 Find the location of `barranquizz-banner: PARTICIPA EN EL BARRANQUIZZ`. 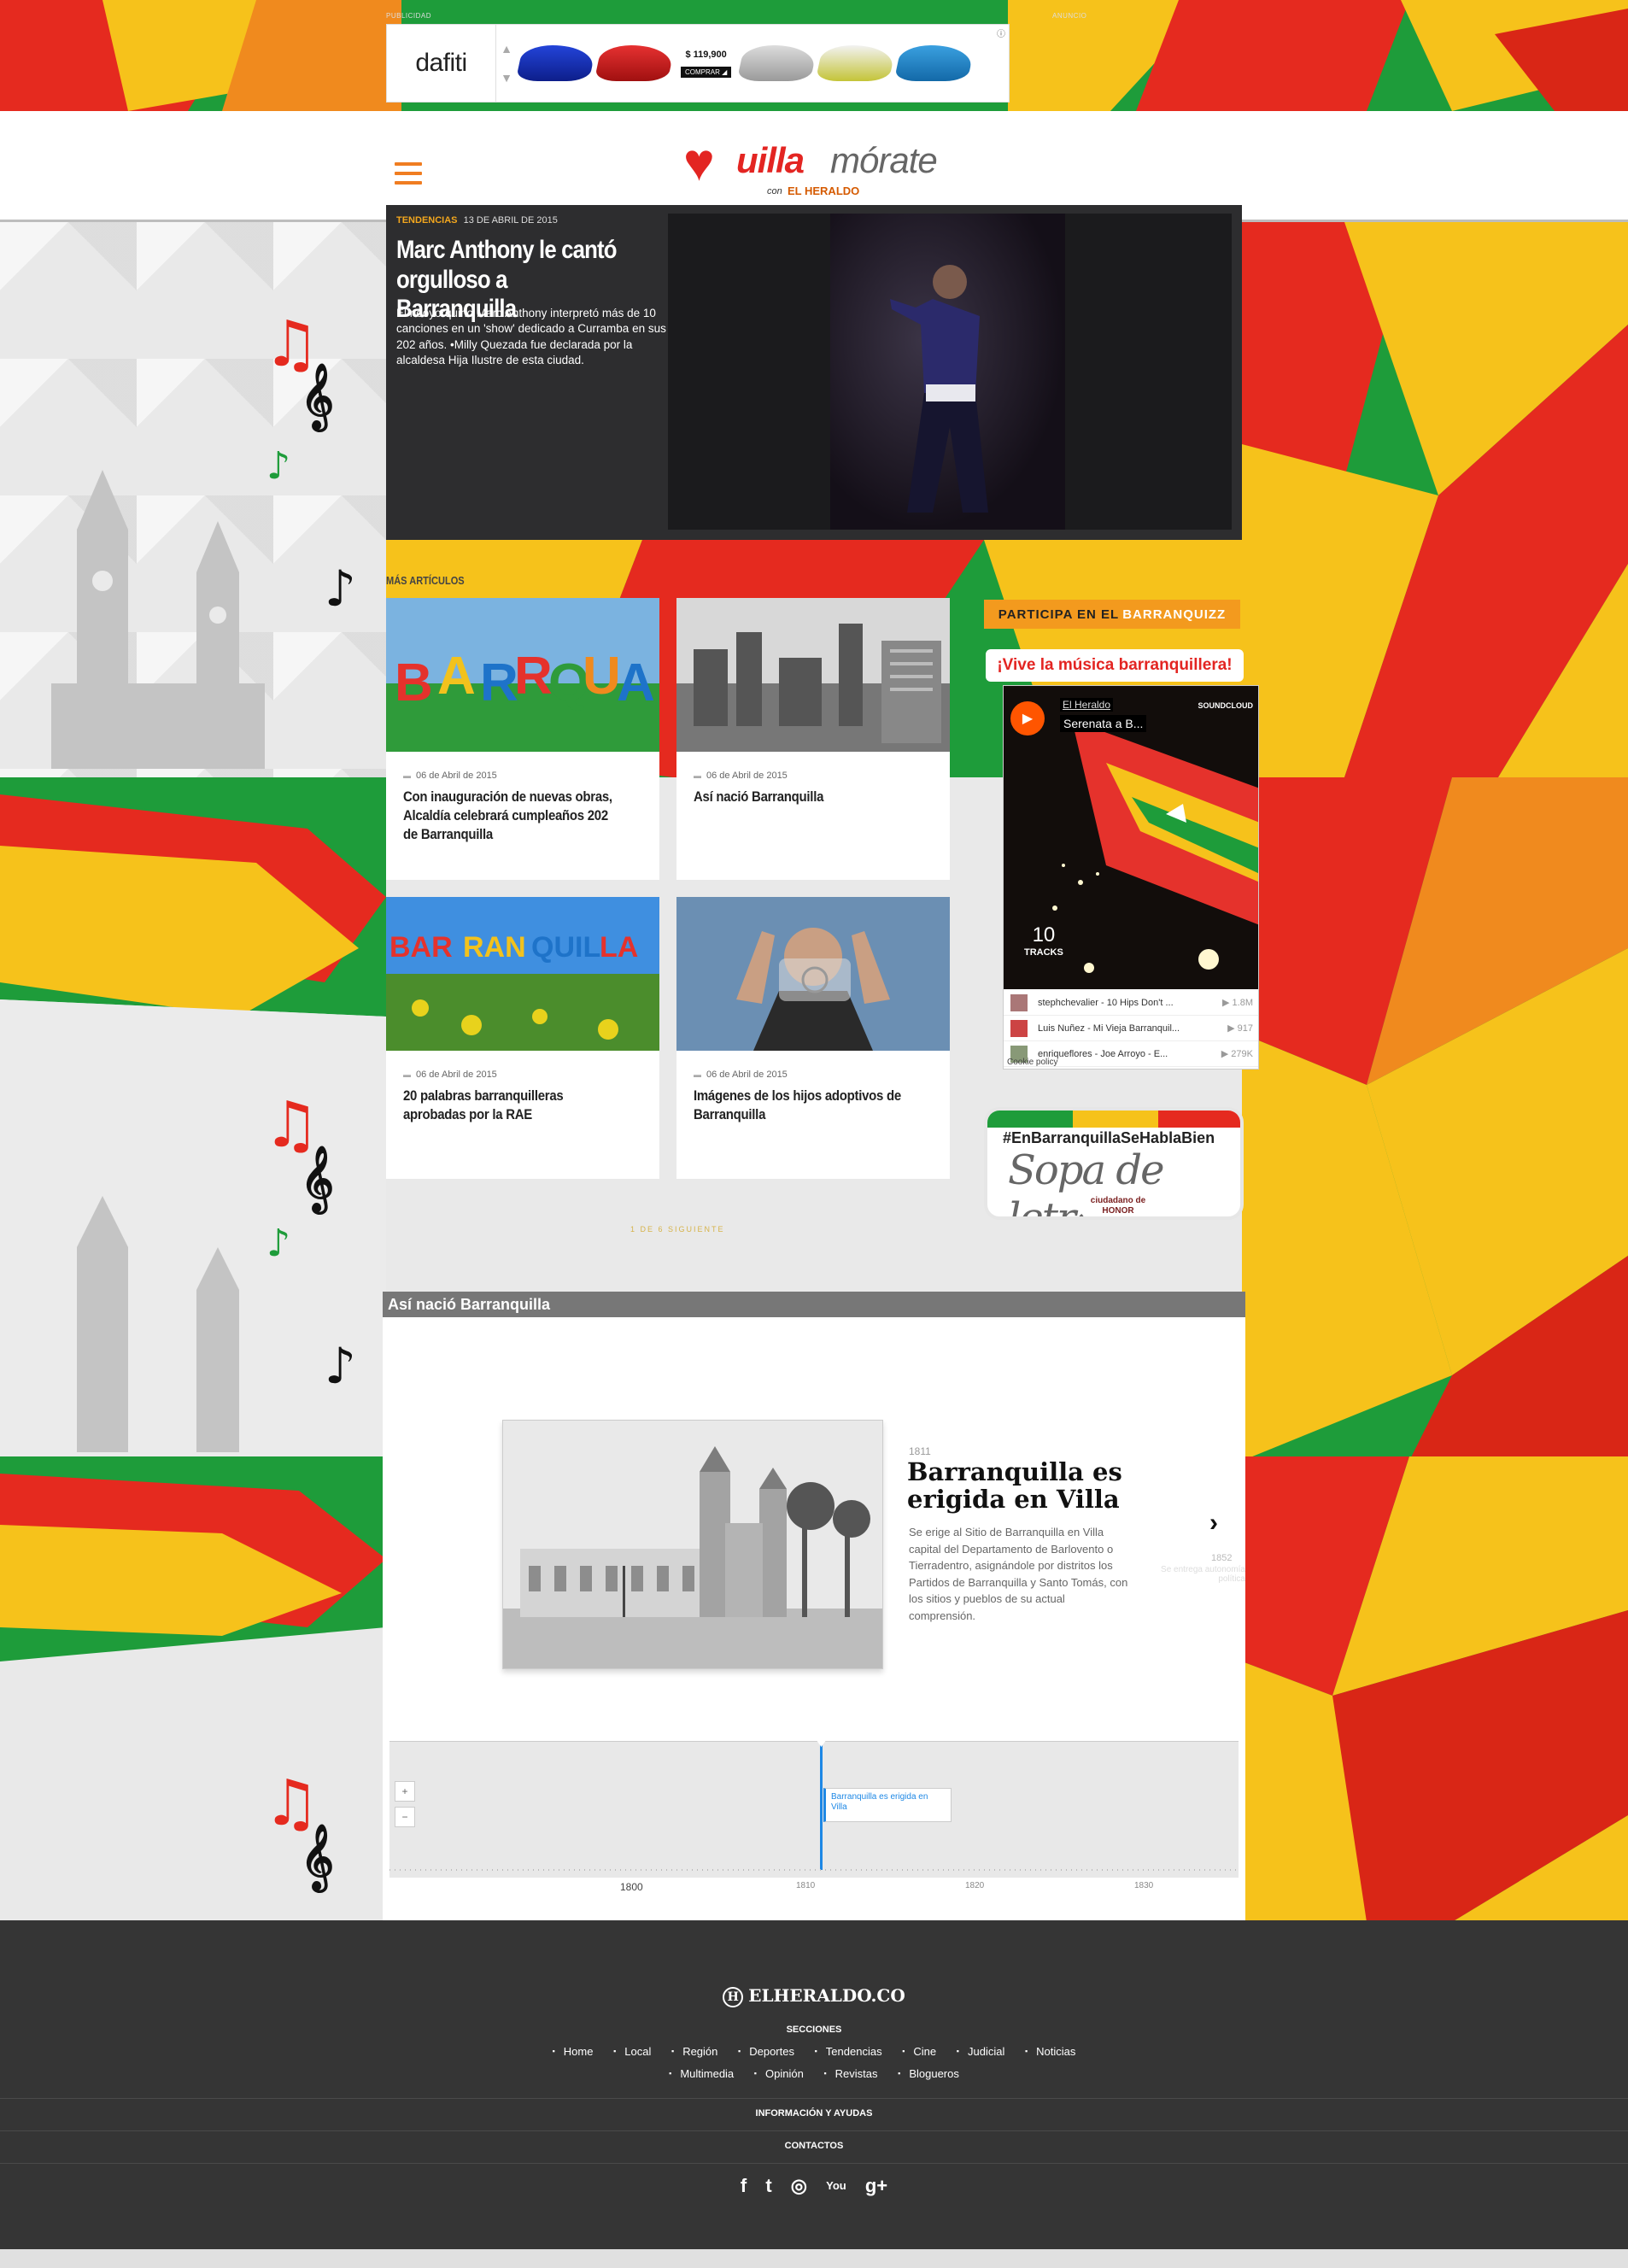

barranquizz-banner: PARTICIPA EN EL BARRANQUIZZ is located at coordinates (1112, 614).